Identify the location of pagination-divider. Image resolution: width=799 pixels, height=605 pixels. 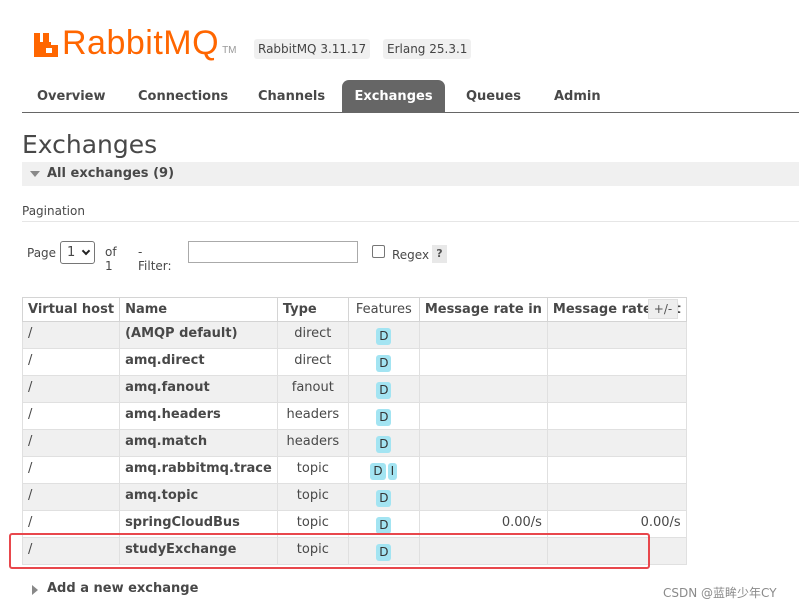
(410, 221).